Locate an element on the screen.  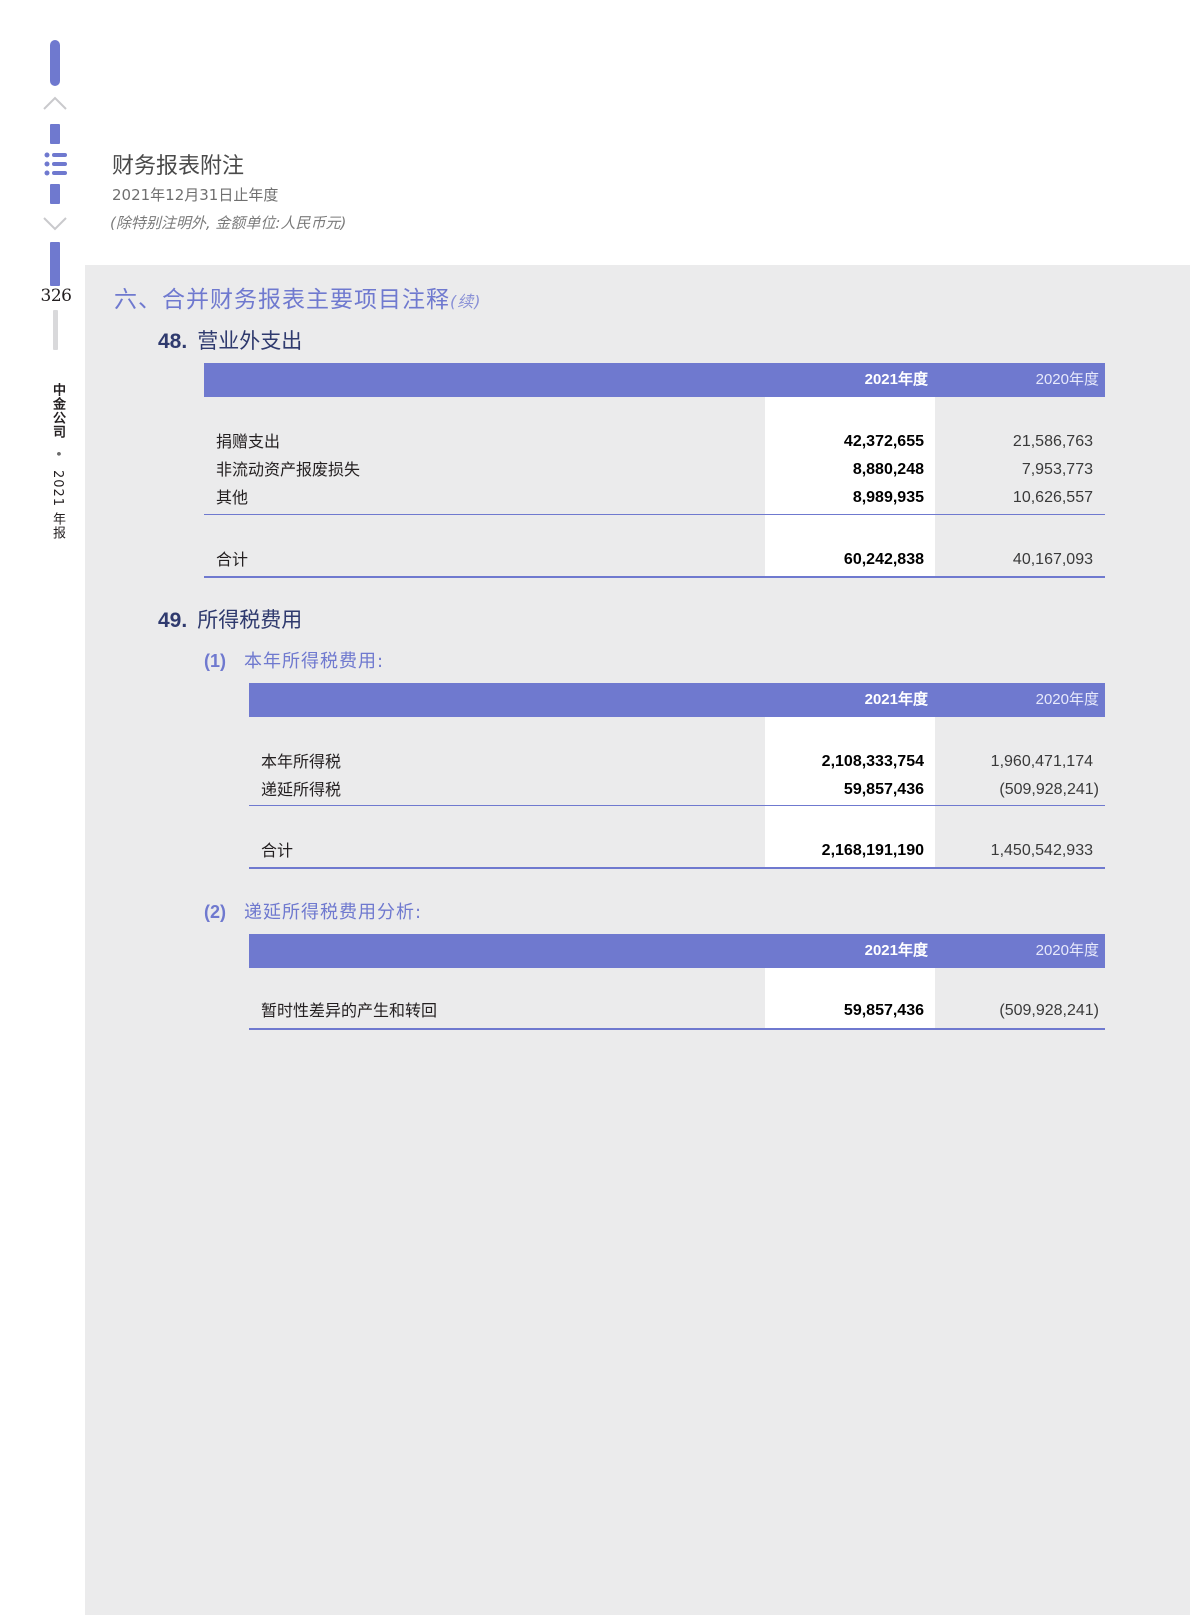
unit-note: (除特别注明外, 金额单位:人民币元) is located at coordinates (228, 223).